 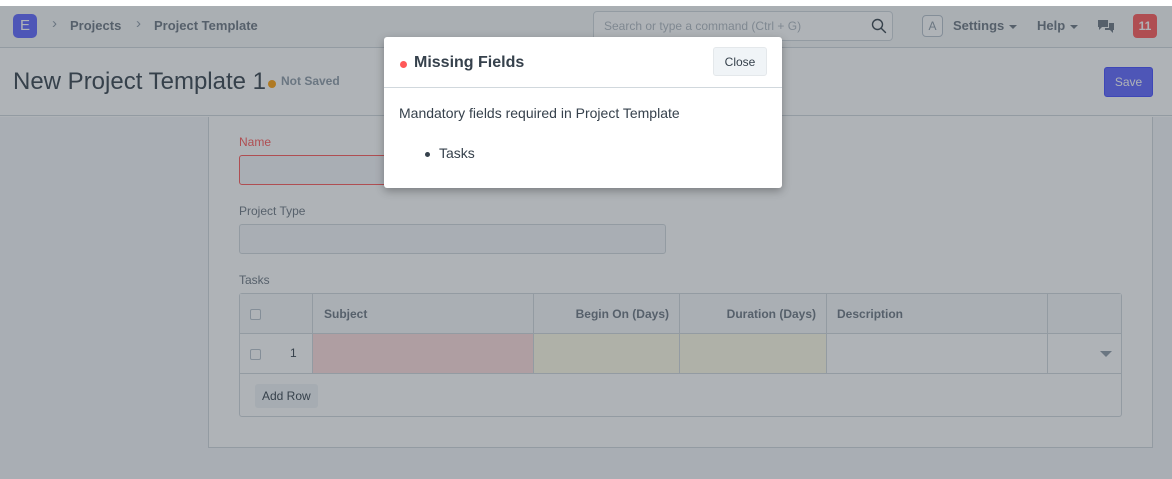 I want to click on error-indicator-dot, so click(x=403, y=64).